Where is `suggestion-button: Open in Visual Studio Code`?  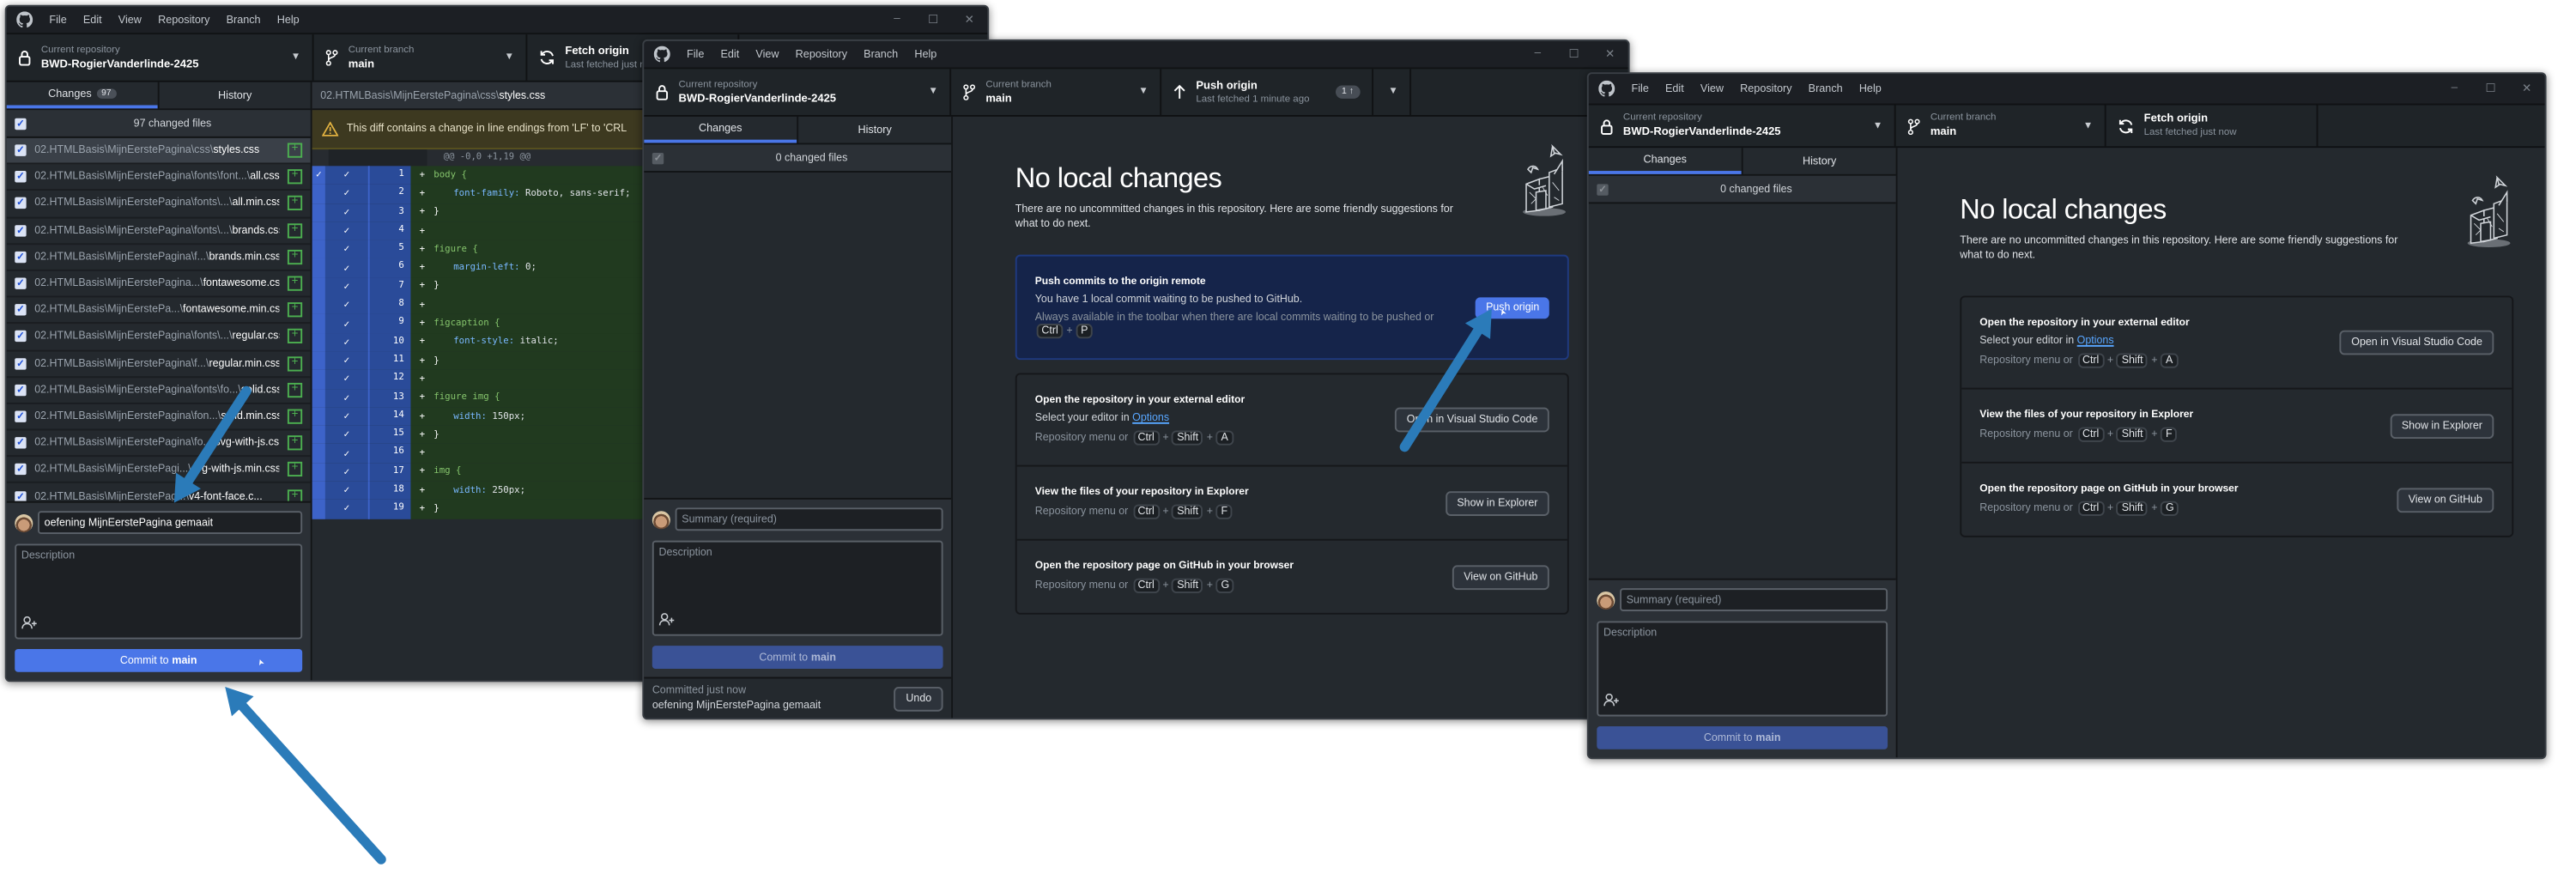 suggestion-button: Open in Visual Studio Code is located at coordinates (1472, 420).